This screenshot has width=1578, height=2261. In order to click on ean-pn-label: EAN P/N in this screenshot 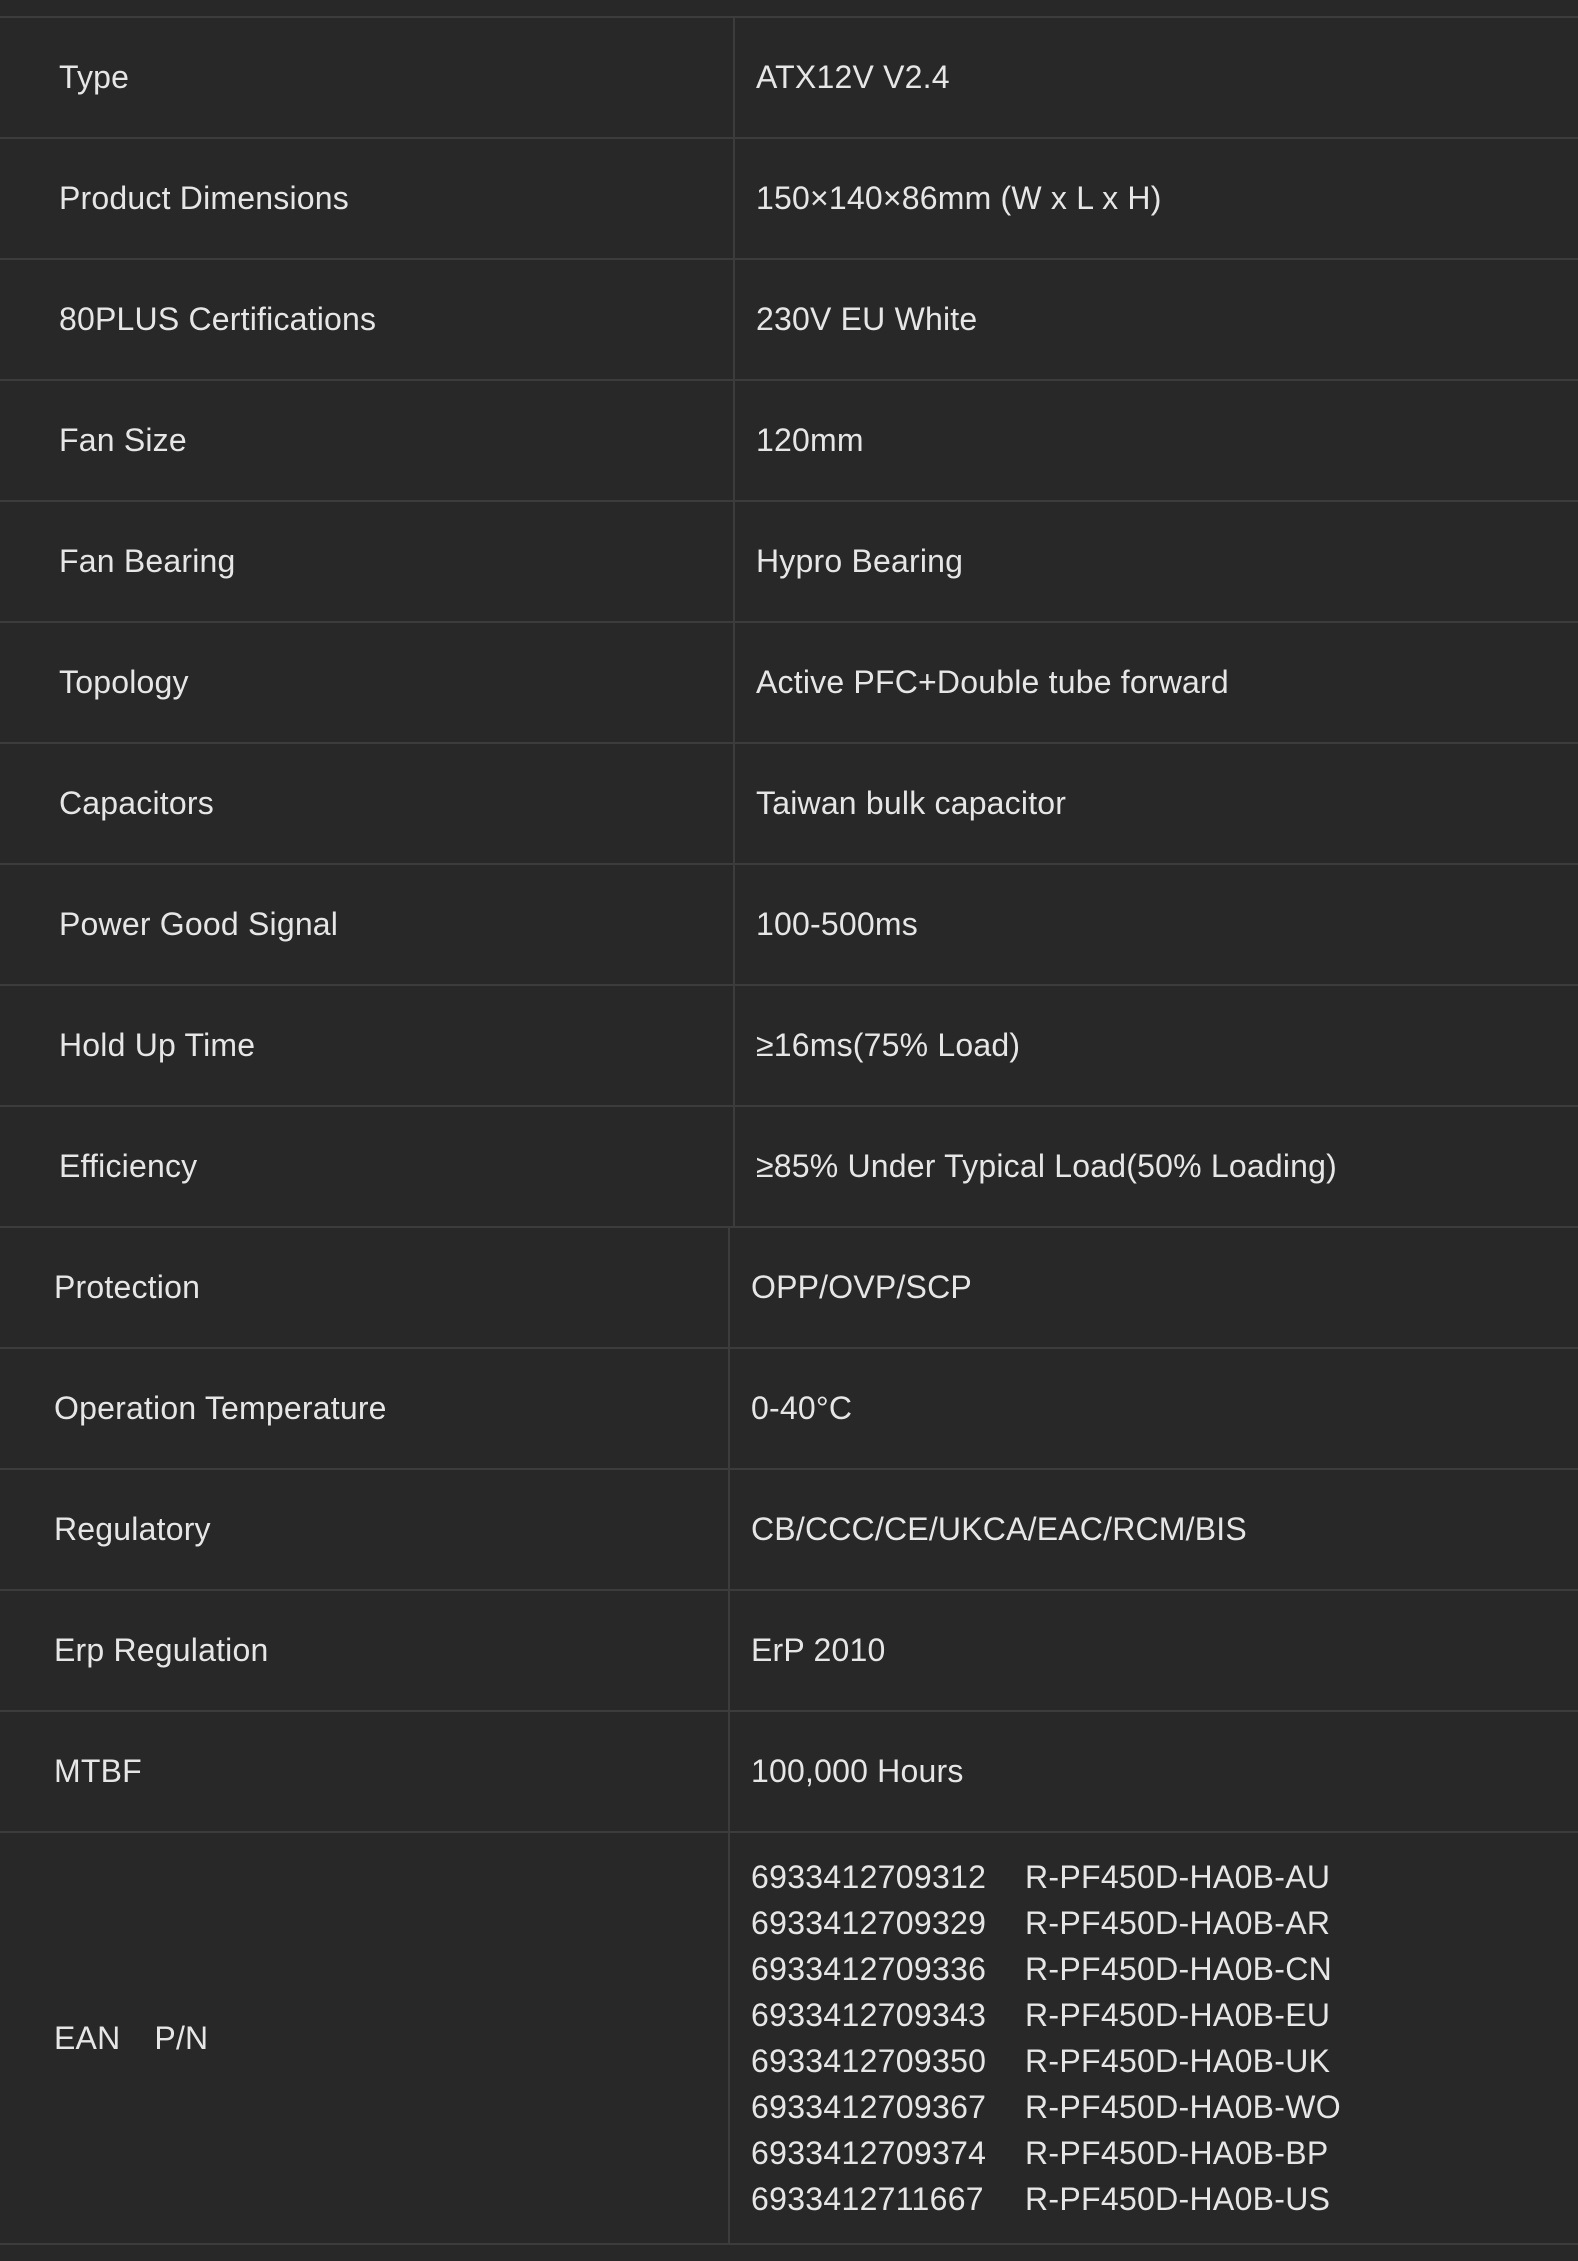, I will do `click(131, 2038)`.